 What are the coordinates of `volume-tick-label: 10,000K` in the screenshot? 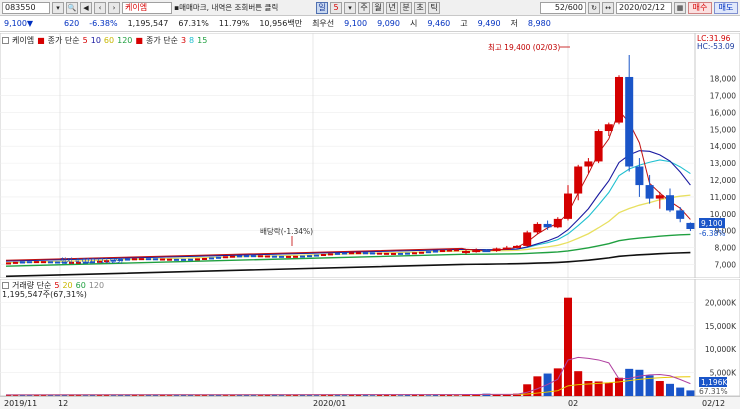 It's located at (721, 349).